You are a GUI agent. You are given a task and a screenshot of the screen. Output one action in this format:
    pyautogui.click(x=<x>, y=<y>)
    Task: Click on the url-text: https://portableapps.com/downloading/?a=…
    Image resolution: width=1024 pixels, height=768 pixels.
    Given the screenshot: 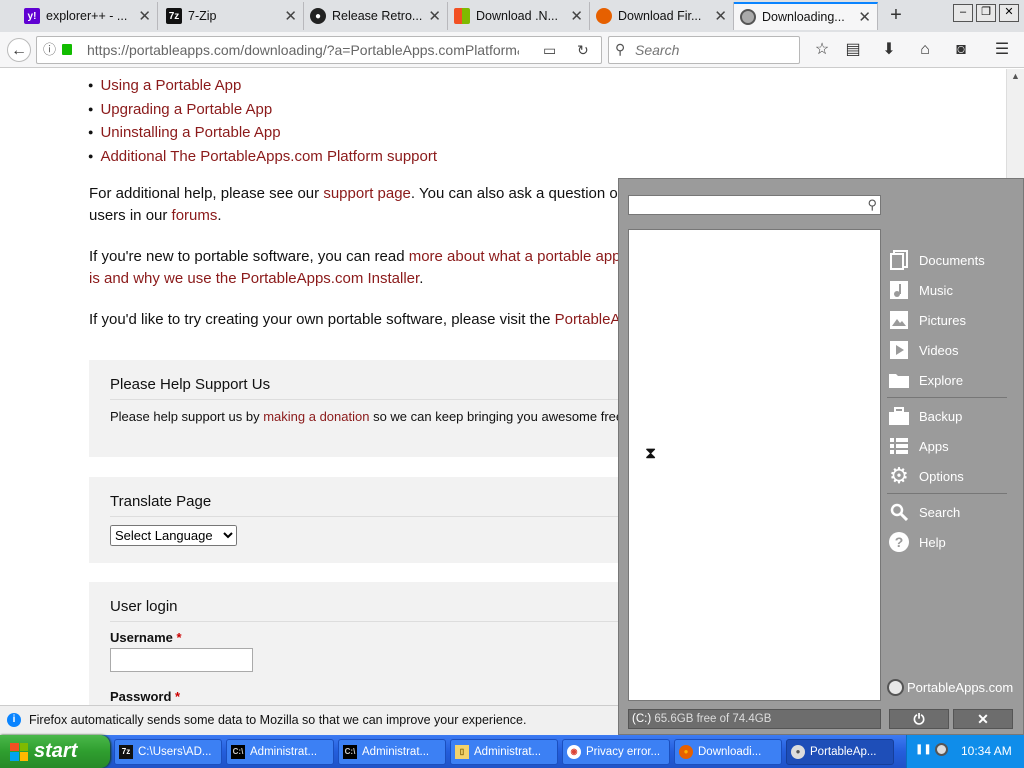 What is the action you would take?
    pyautogui.click(x=303, y=50)
    